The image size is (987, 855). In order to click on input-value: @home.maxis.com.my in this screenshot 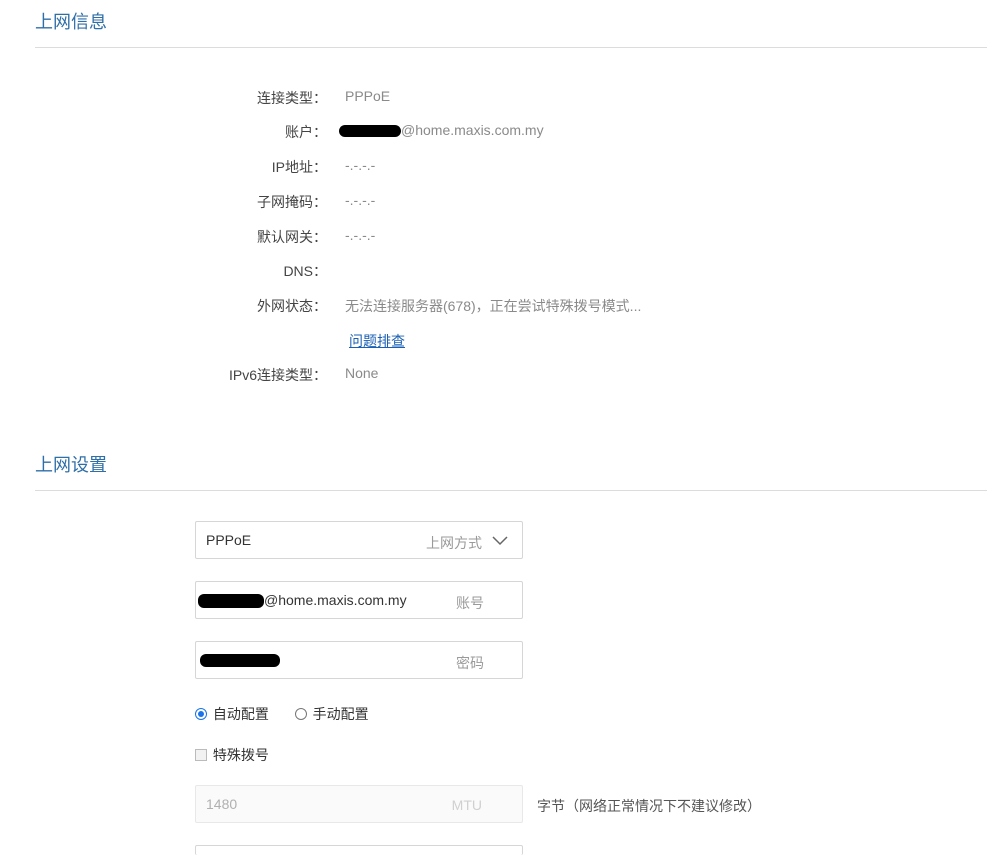, I will do `click(302, 600)`.